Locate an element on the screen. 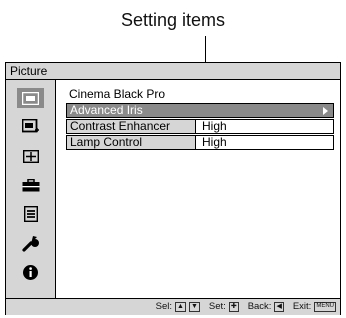  menu-item-label: Advanced Iris is located at coordinates (106, 110).